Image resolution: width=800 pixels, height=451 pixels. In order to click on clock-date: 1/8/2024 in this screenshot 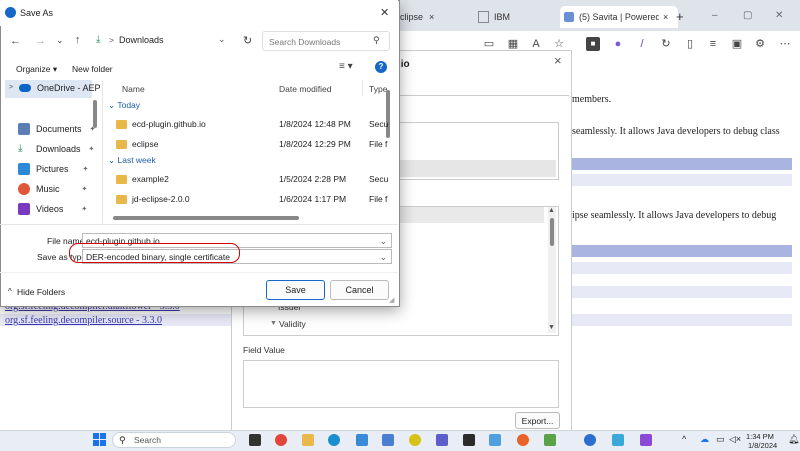, I will do `click(762, 445)`.